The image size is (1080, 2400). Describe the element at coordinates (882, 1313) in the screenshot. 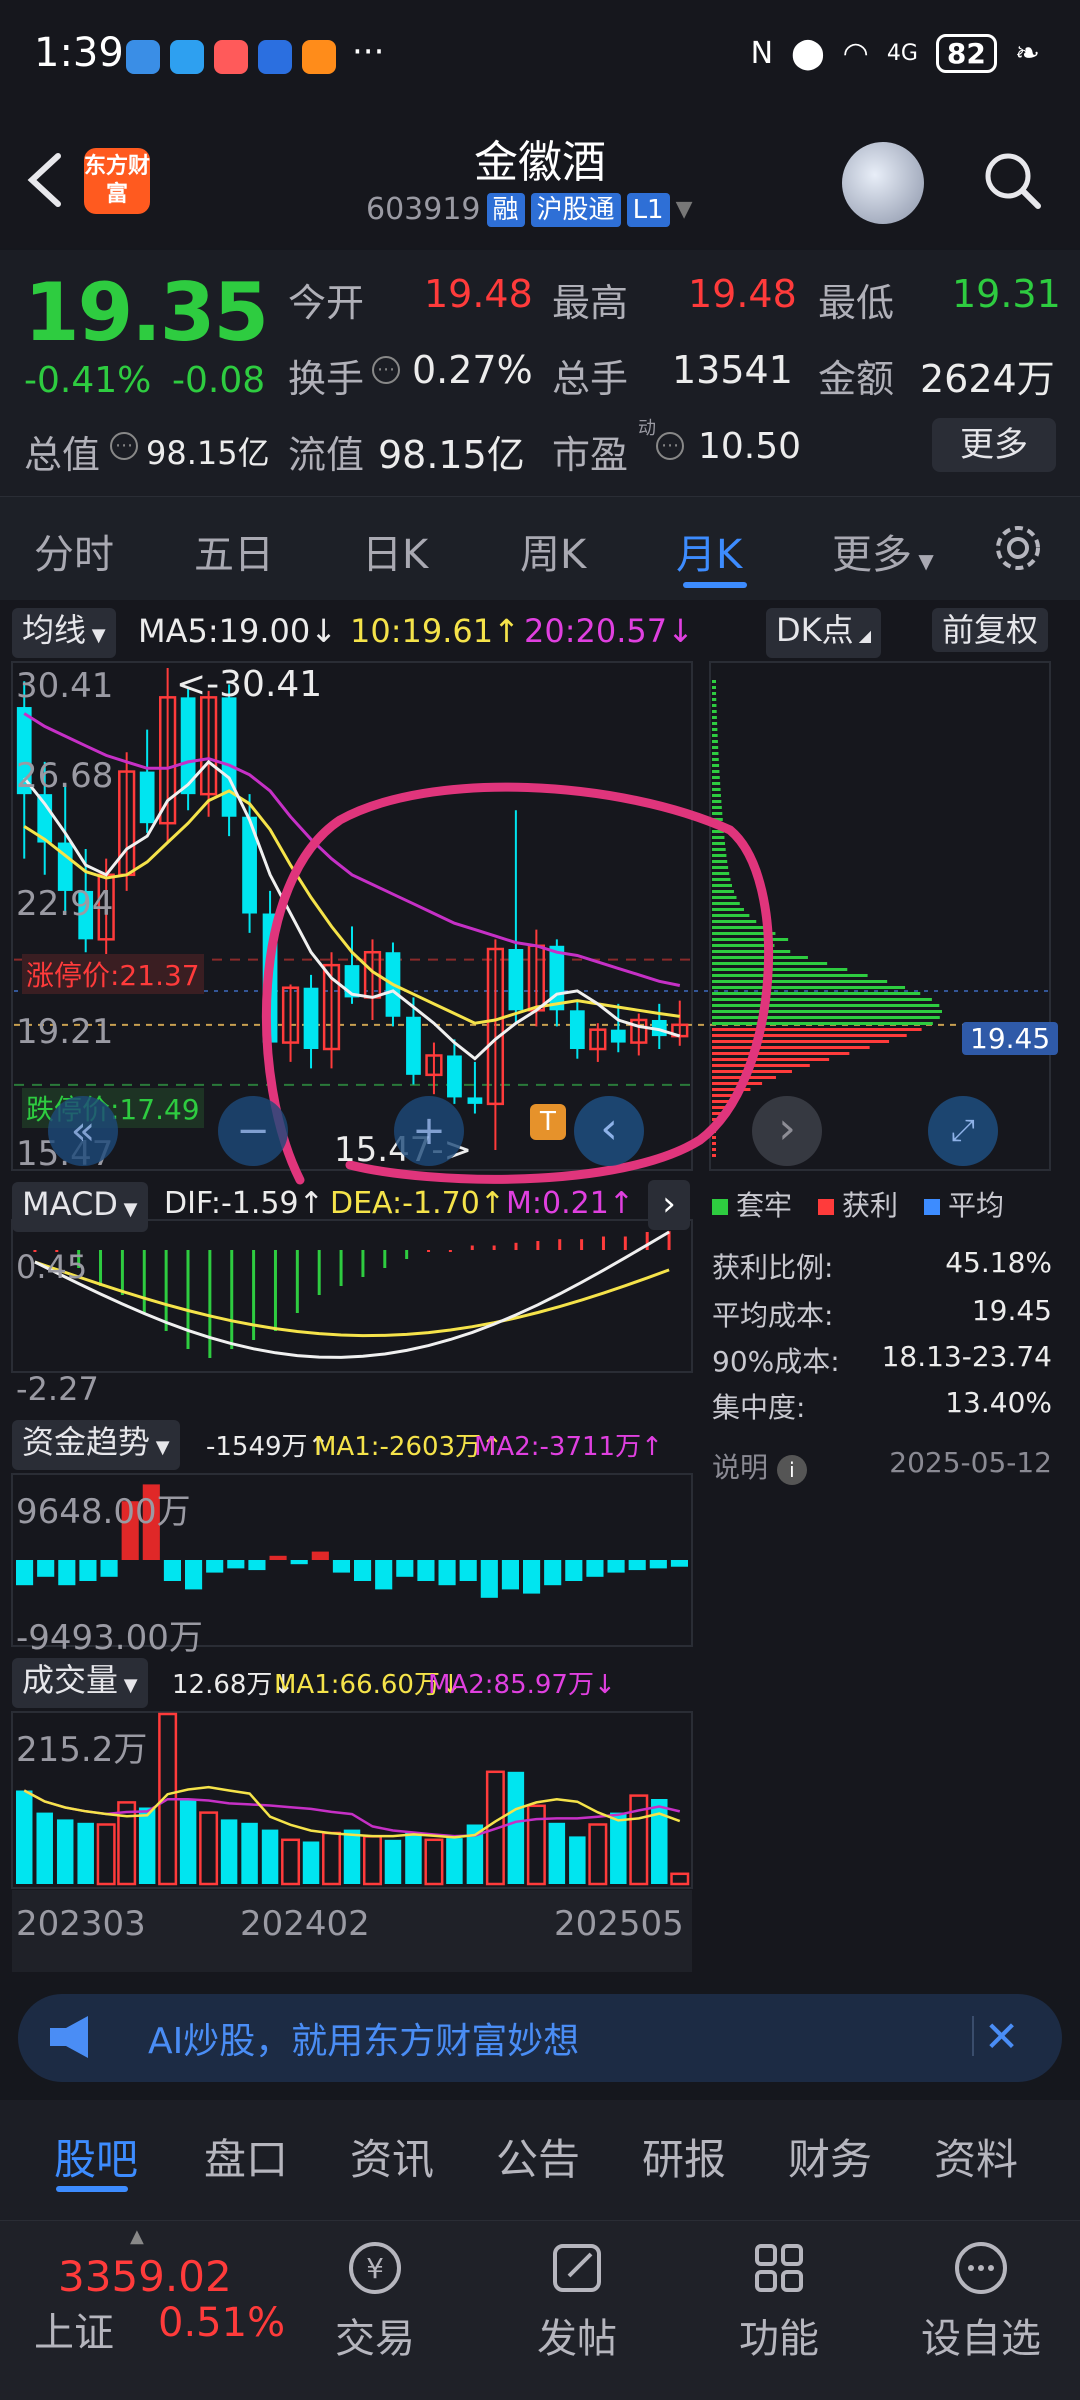

I see `avg-cost-row: 平均成本: 19.45` at that location.